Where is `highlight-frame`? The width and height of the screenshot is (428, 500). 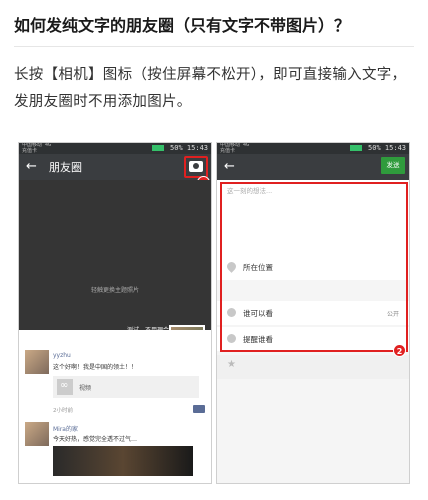
highlight-frame is located at coordinates (314, 267).